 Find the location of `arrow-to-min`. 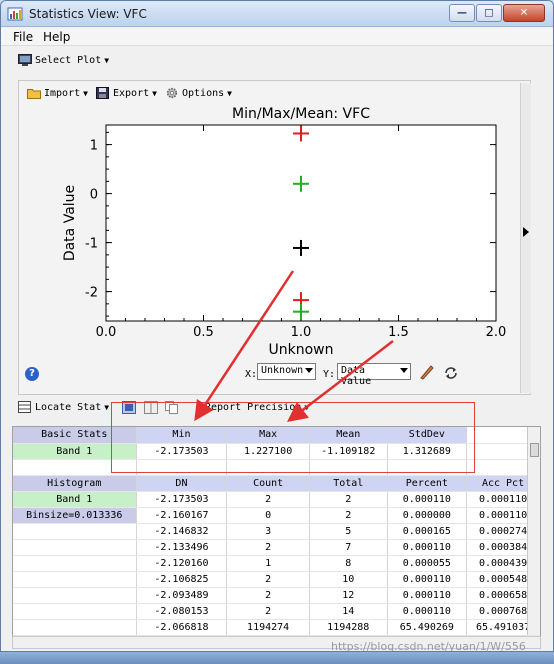

arrow-to-min is located at coordinates (244, 346).